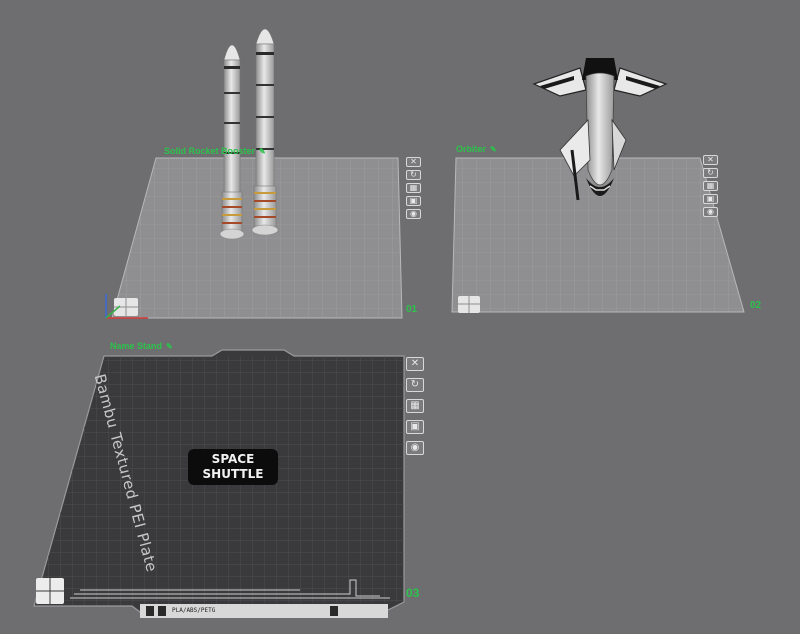 The height and width of the screenshot is (634, 800). I want to click on plate-01-name: Solid Rocket Booster ✎, so click(215, 151).